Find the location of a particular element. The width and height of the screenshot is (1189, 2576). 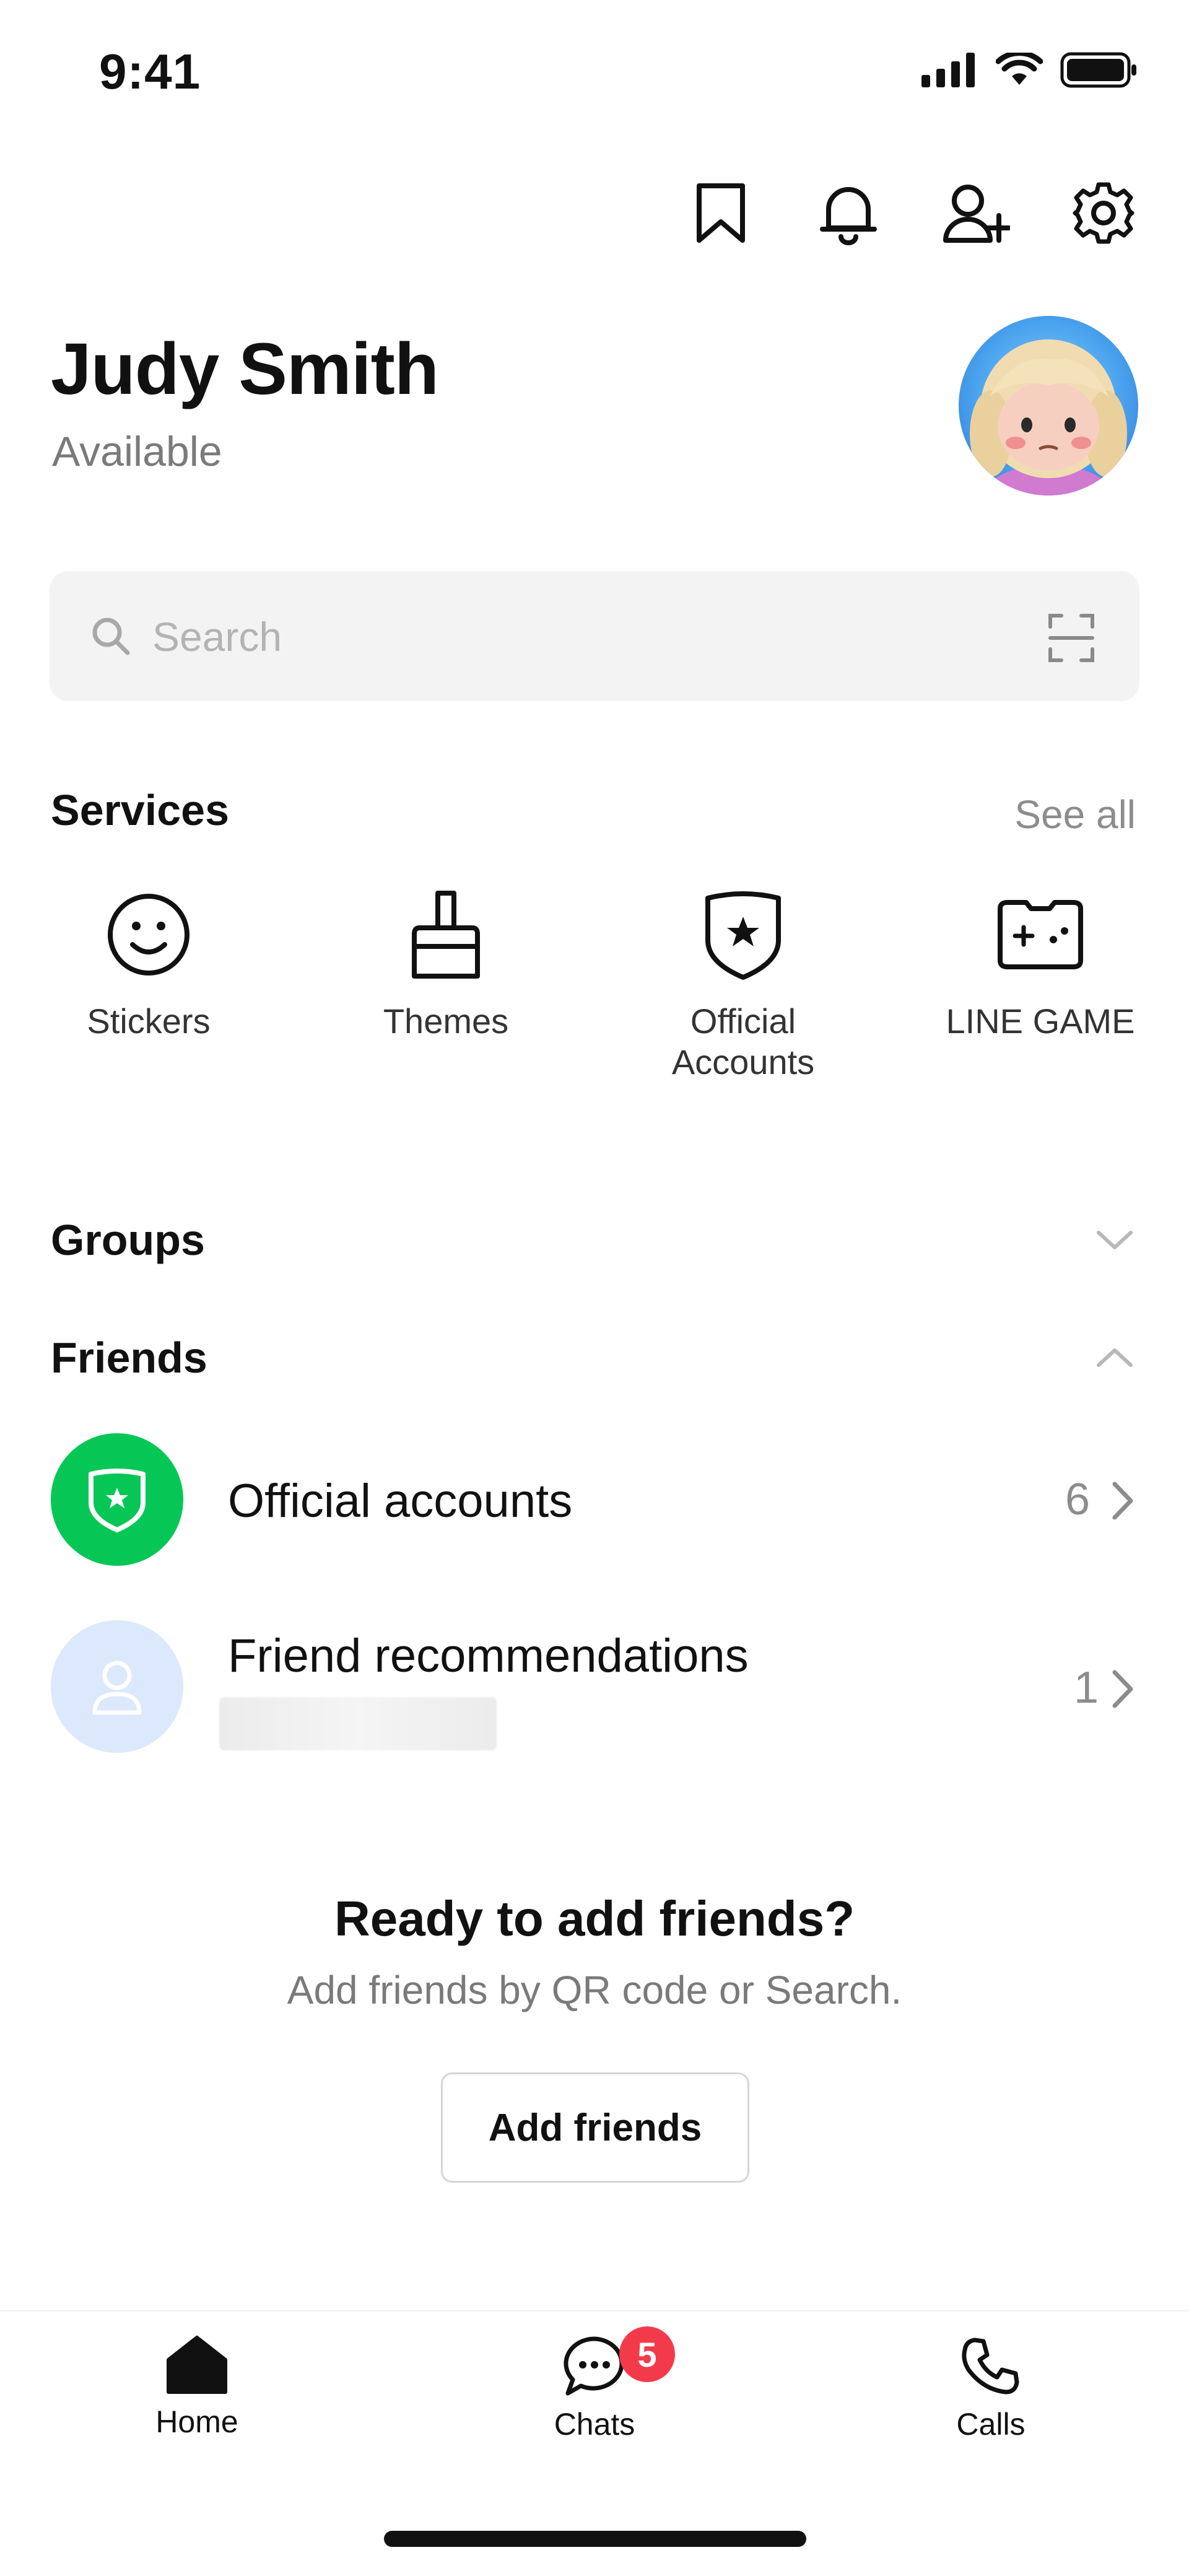

tab-label: Calls is located at coordinates (991, 2424).